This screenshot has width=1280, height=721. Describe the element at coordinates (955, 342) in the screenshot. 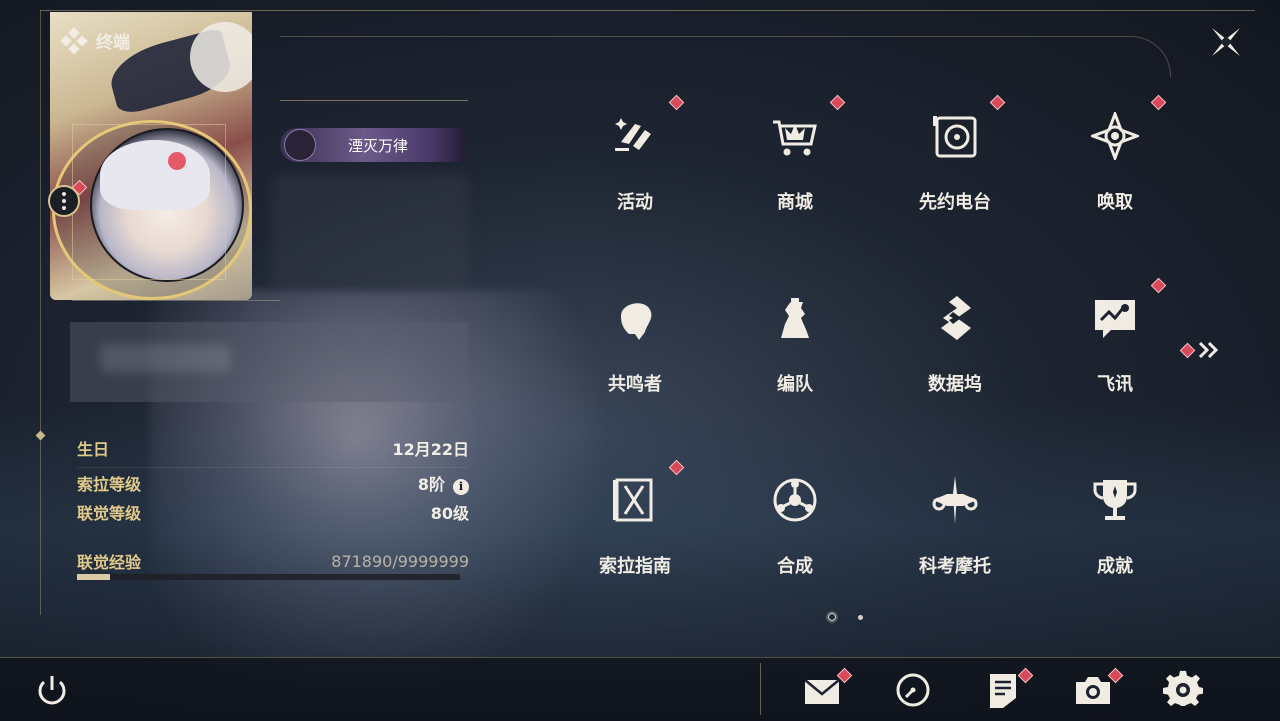

I see `menu-item-databank: 数据坞` at that location.